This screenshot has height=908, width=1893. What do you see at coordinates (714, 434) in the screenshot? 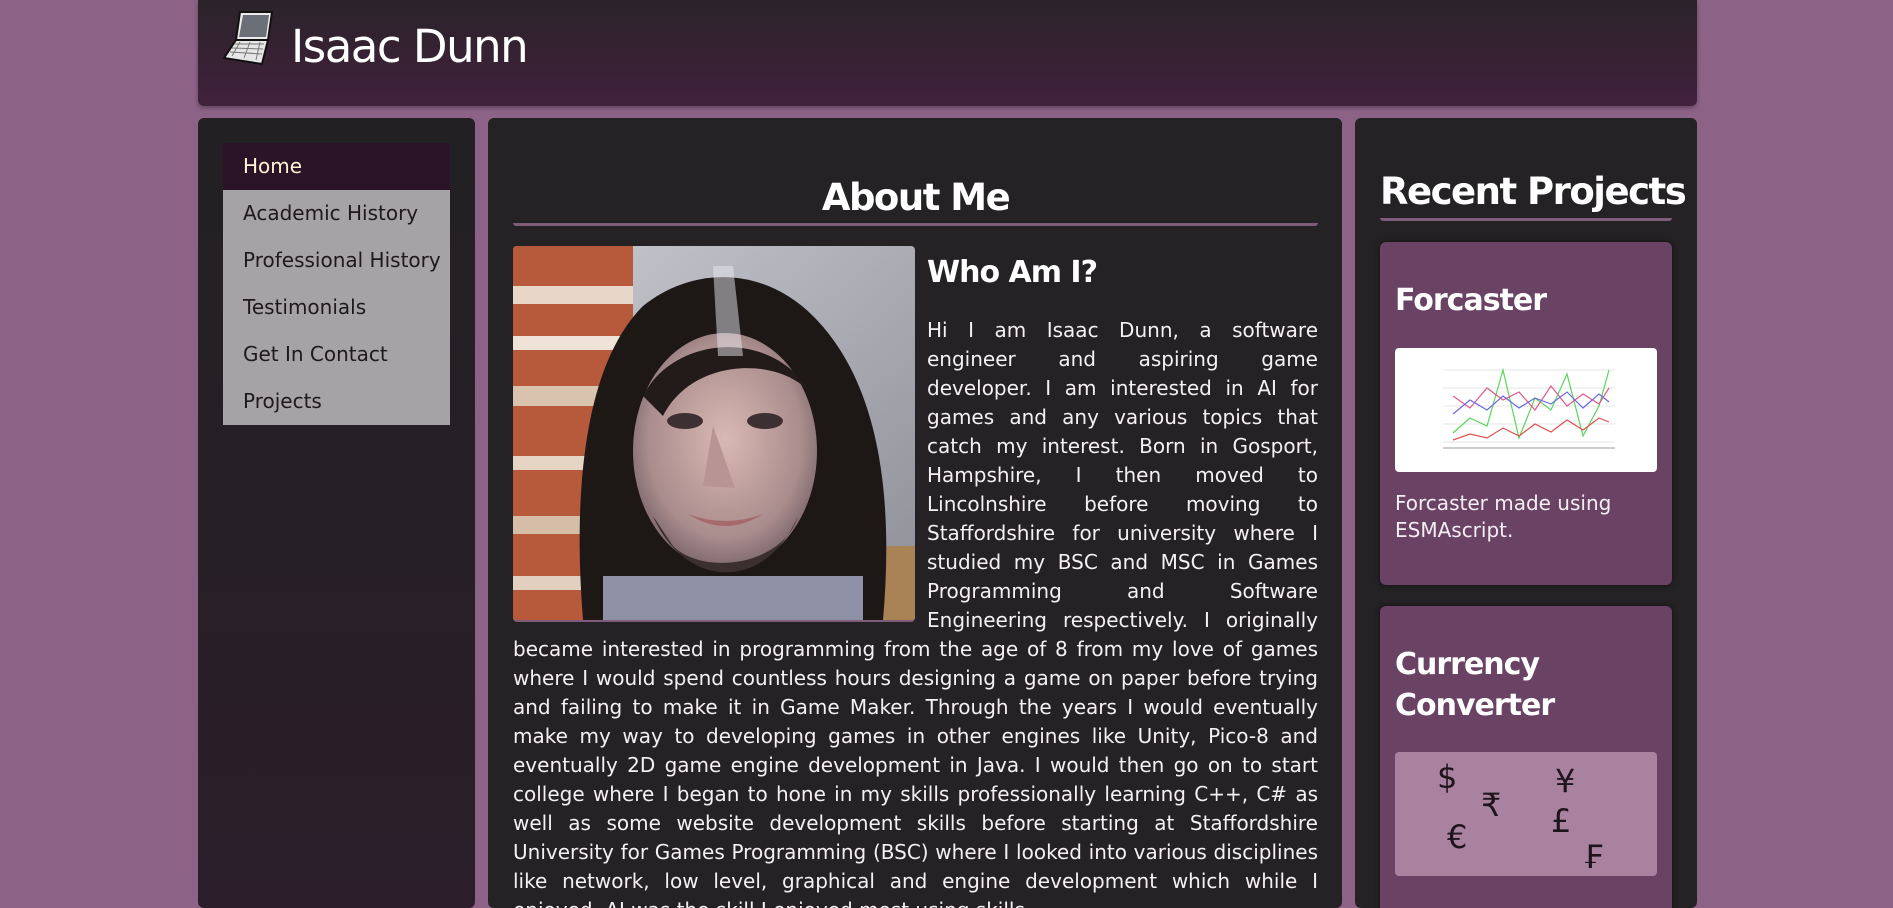
I see `profile-photo` at bounding box center [714, 434].